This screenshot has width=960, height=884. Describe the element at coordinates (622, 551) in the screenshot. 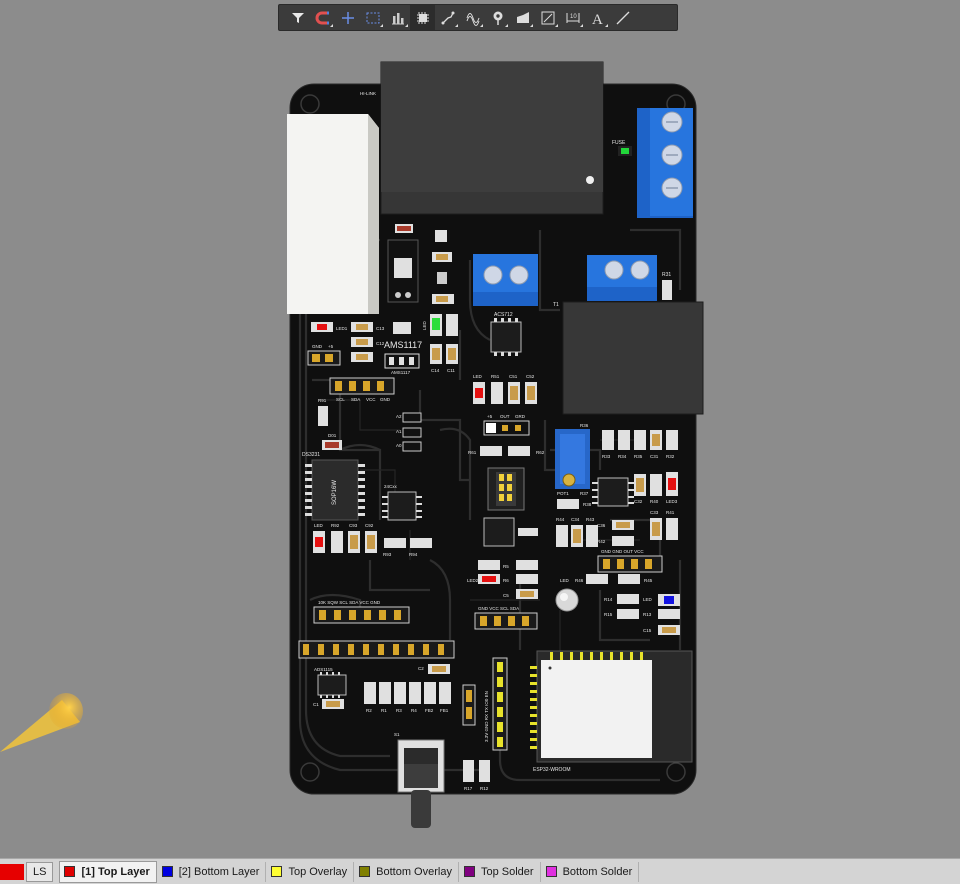

I see `gnd-gnd-out-vcc-label: GND GND OUT VCC` at that location.